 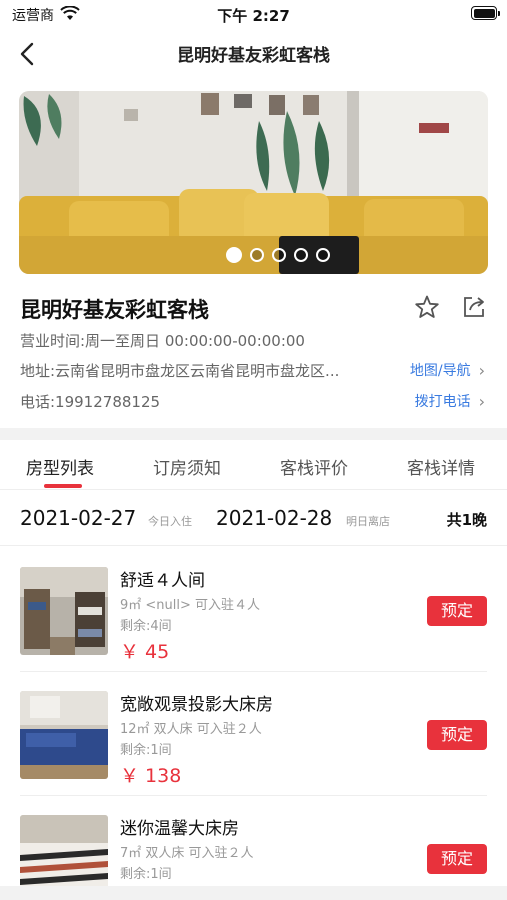 I want to click on share-button, so click(x=474, y=307).